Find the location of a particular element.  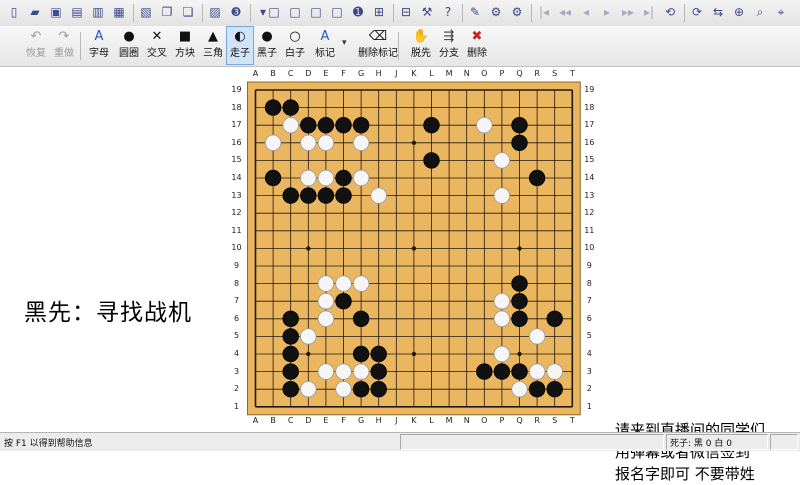

first-move-icon: |◂ is located at coordinates (544, 12).